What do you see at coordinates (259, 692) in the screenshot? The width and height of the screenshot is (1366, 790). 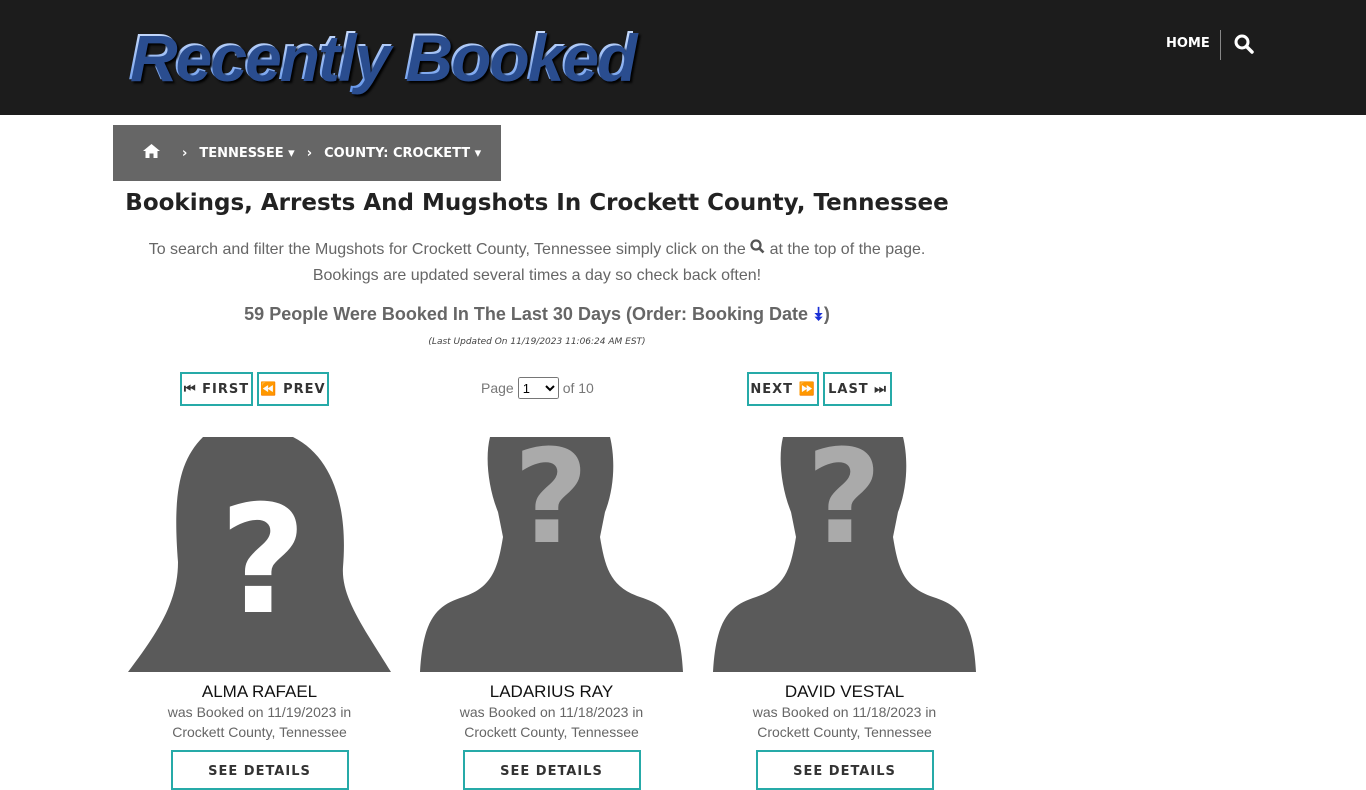 I see `person-name: ALMA RAFAEL` at bounding box center [259, 692].